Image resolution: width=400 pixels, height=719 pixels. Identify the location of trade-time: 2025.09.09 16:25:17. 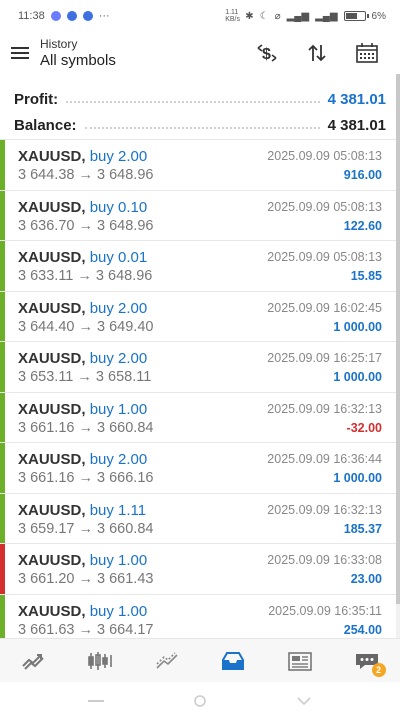
(324, 358).